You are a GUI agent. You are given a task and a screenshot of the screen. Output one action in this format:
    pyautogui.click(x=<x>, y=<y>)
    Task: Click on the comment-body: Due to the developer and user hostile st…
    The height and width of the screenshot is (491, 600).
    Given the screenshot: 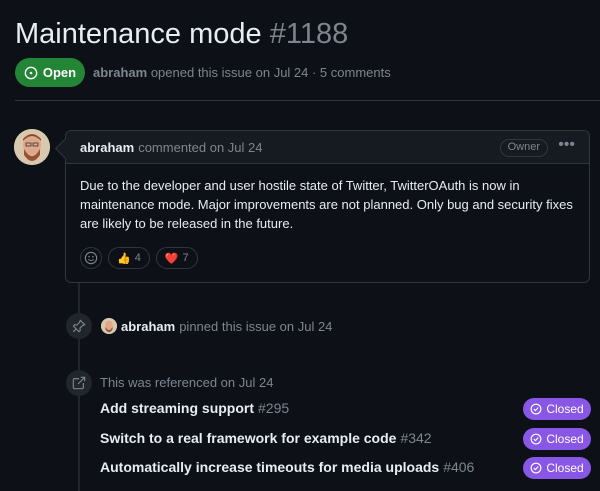 What is the action you would take?
    pyautogui.click(x=326, y=204)
    